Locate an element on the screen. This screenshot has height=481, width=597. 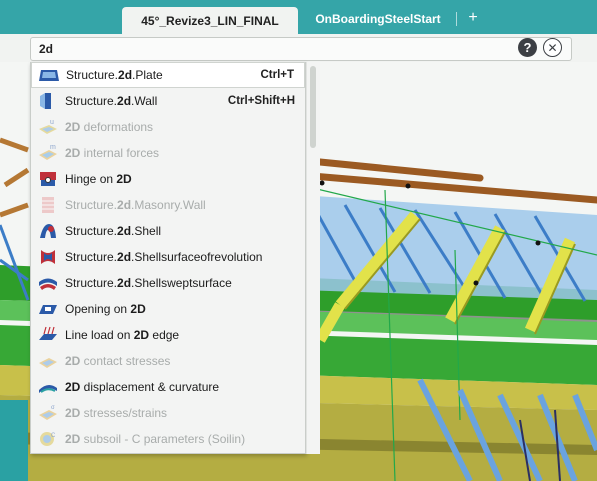
scrollbar-thumb is located at coordinates (313, 107).